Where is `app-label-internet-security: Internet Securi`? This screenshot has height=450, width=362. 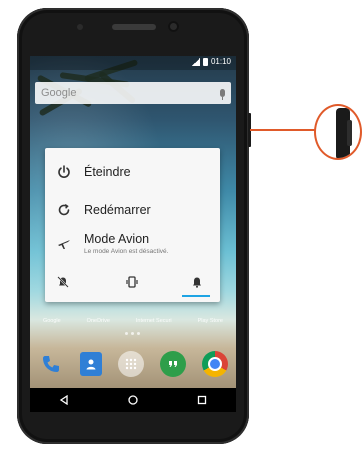
app-label-internet-security: Internet Securi is located at coordinates (154, 321).